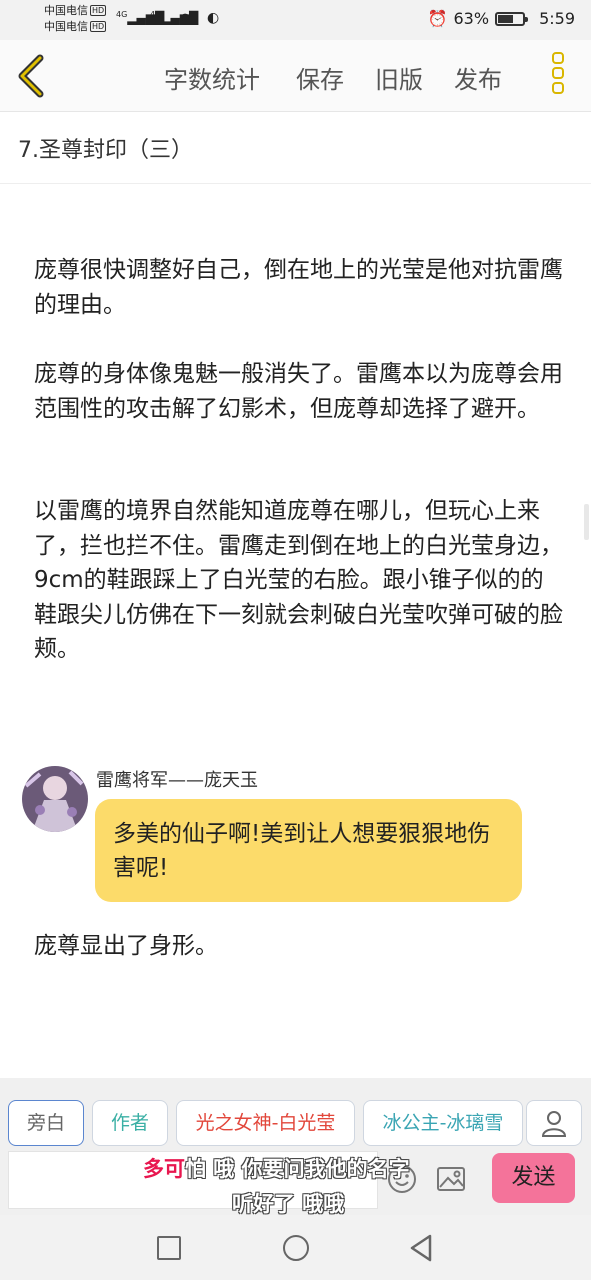  I want to click on chapter-title: 7.圣尊封印（三）, so click(105, 148).